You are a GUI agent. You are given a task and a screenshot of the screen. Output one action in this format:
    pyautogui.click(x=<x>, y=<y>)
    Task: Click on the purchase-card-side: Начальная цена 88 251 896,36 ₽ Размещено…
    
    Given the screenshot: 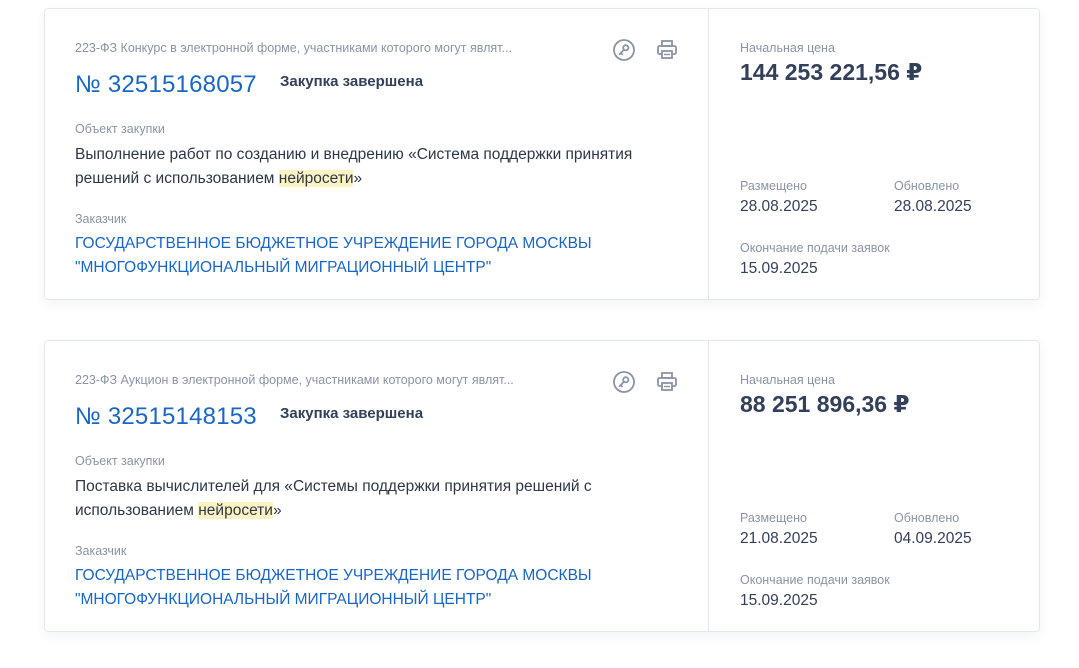 What is the action you would take?
    pyautogui.click(x=874, y=486)
    